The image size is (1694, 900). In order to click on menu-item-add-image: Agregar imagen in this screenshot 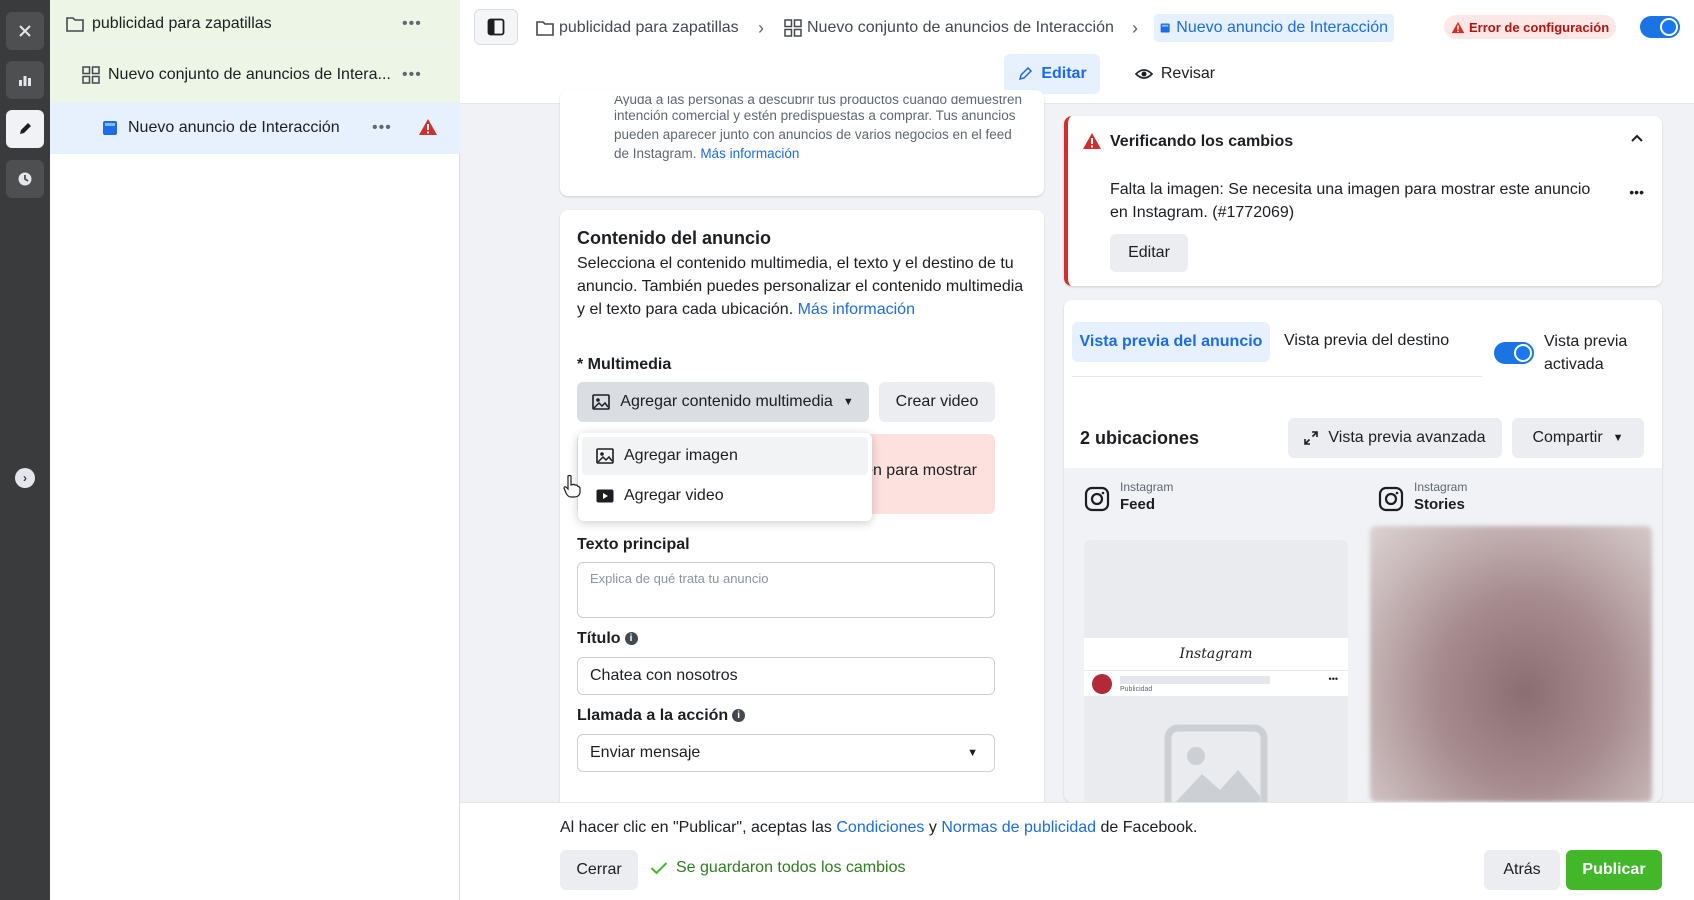, I will do `click(725, 456)`.